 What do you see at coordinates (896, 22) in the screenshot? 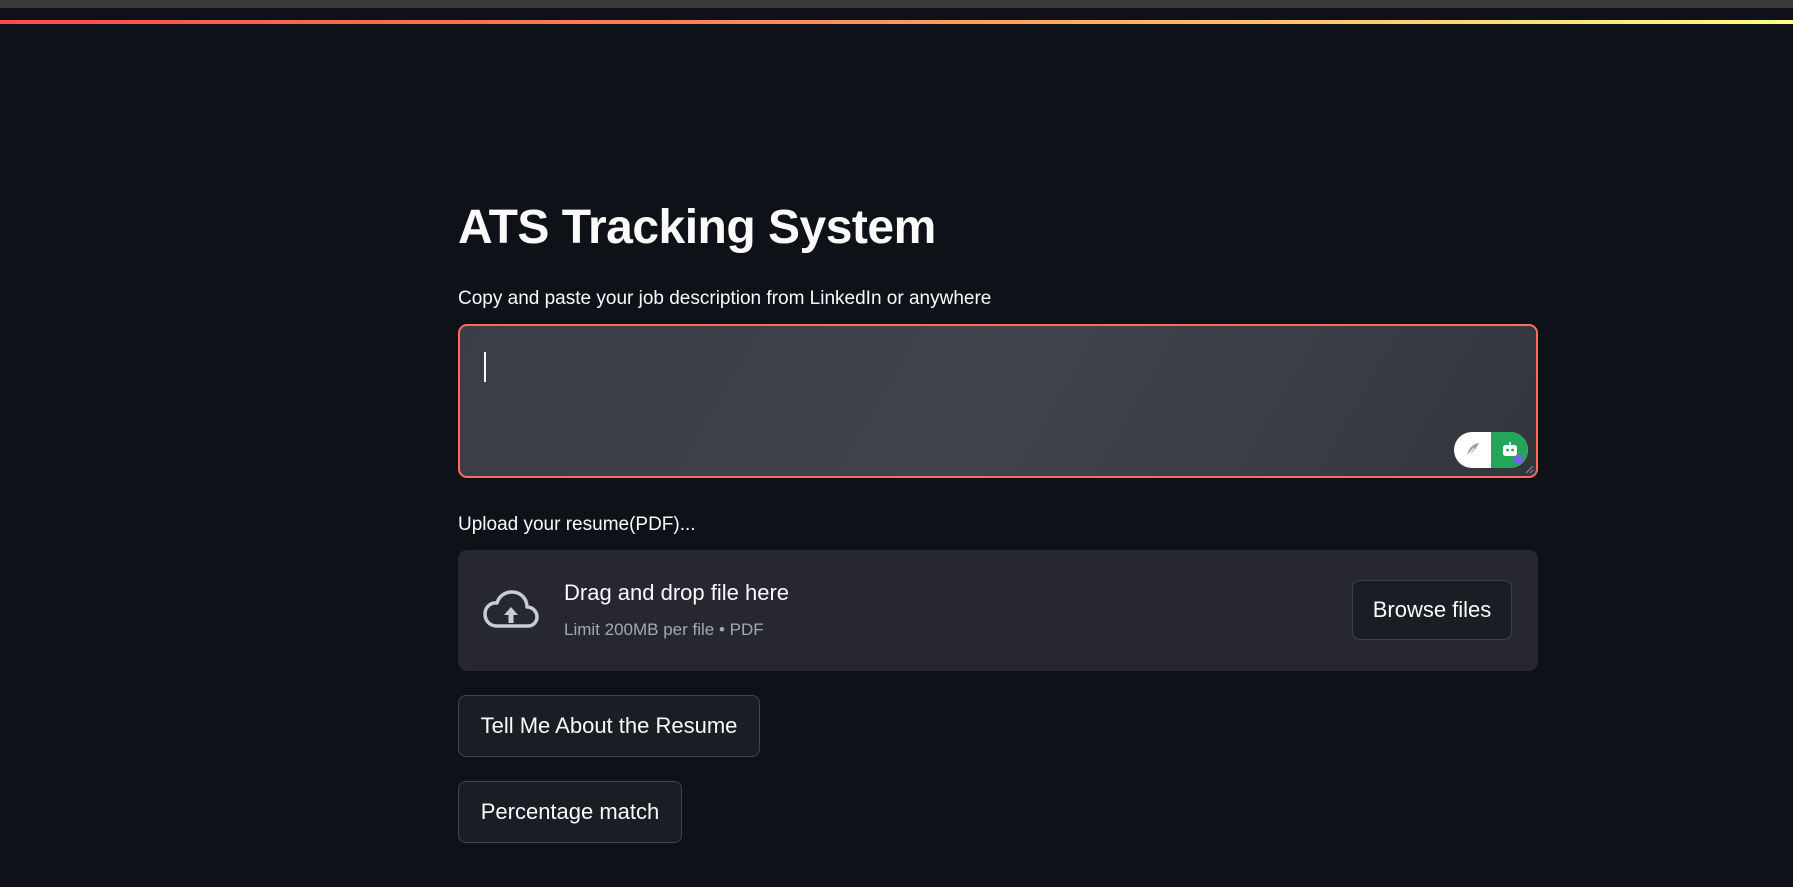
I see `header-decoration-line` at bounding box center [896, 22].